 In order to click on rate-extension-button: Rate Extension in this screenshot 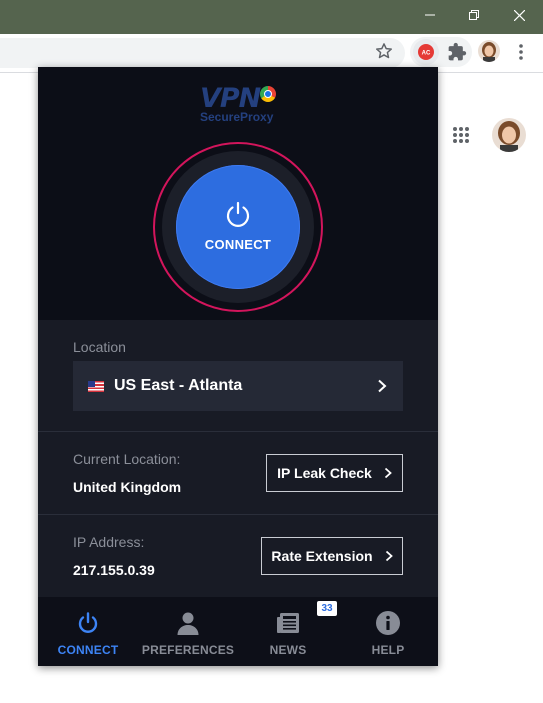, I will do `click(332, 556)`.